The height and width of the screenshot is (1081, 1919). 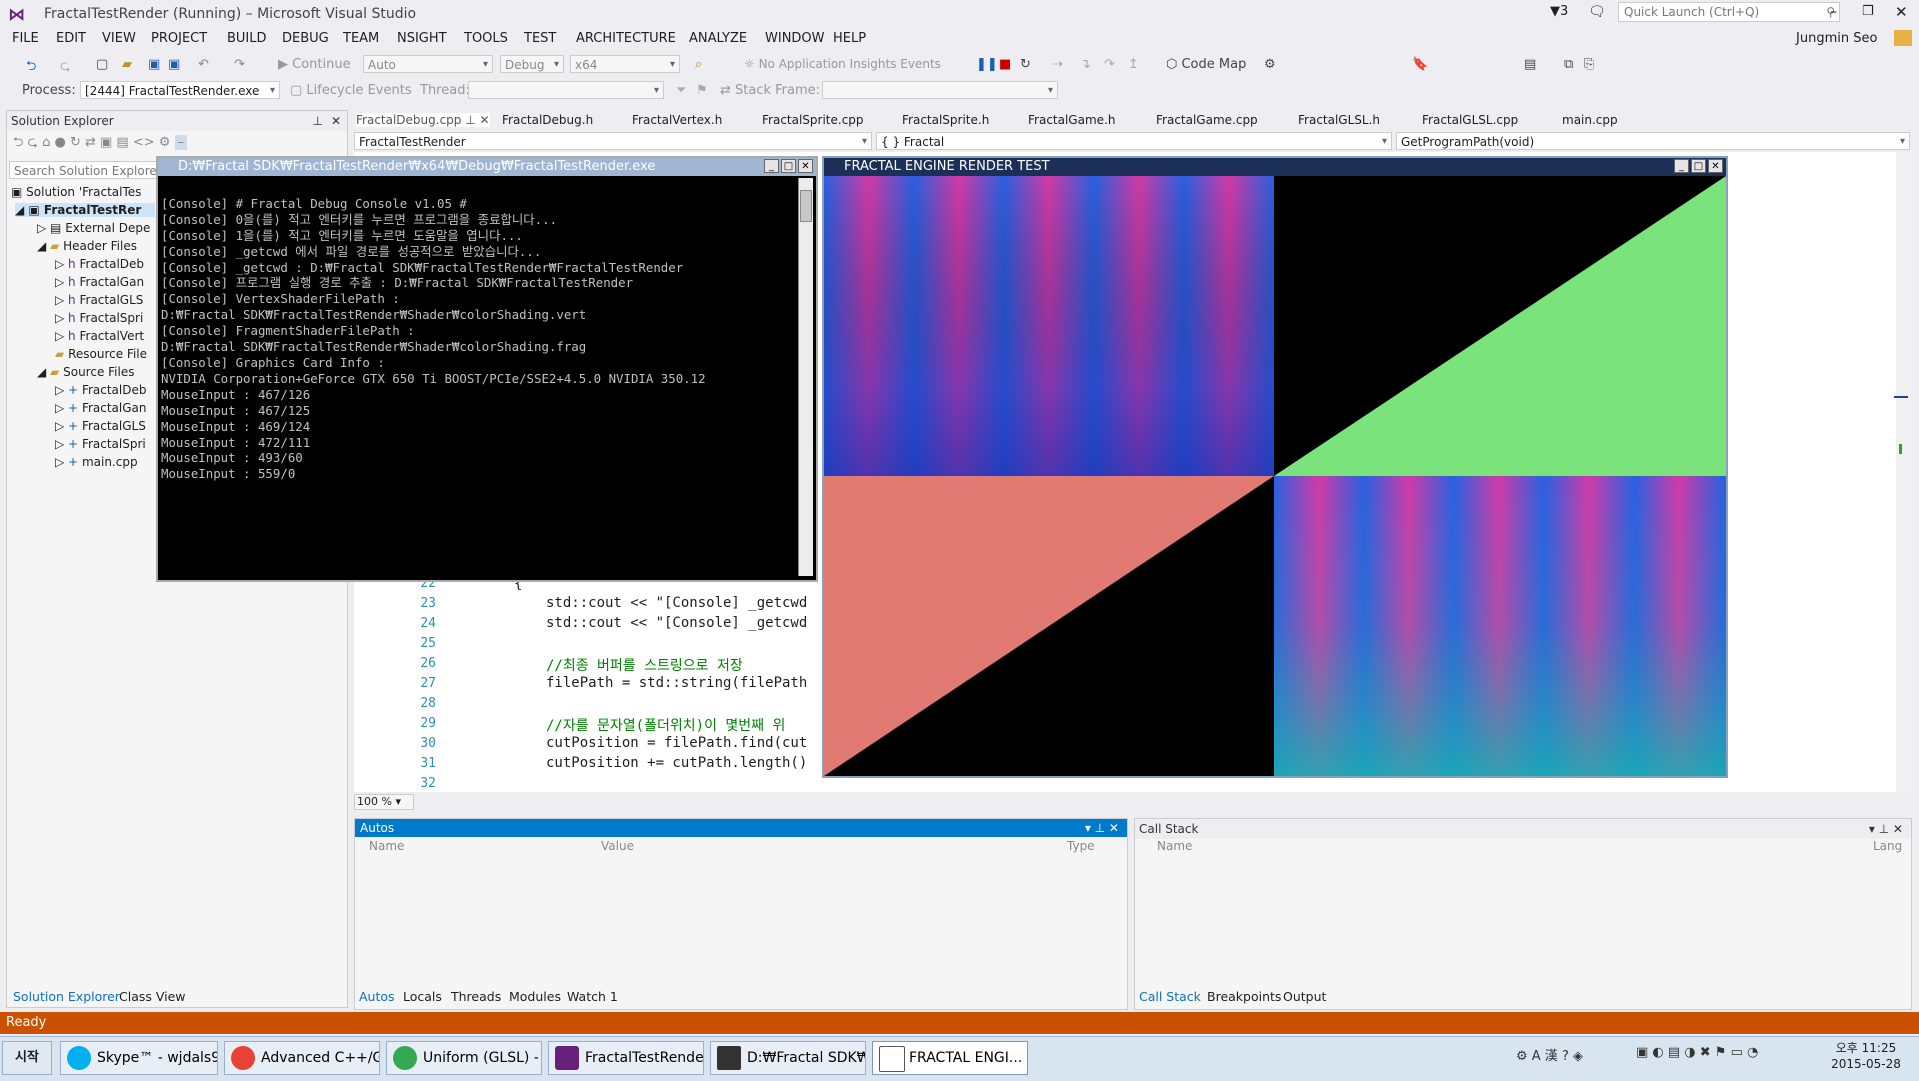 What do you see at coordinates (1244, 996) in the screenshot?
I see `tab-breakpoints: Breakpoints` at bounding box center [1244, 996].